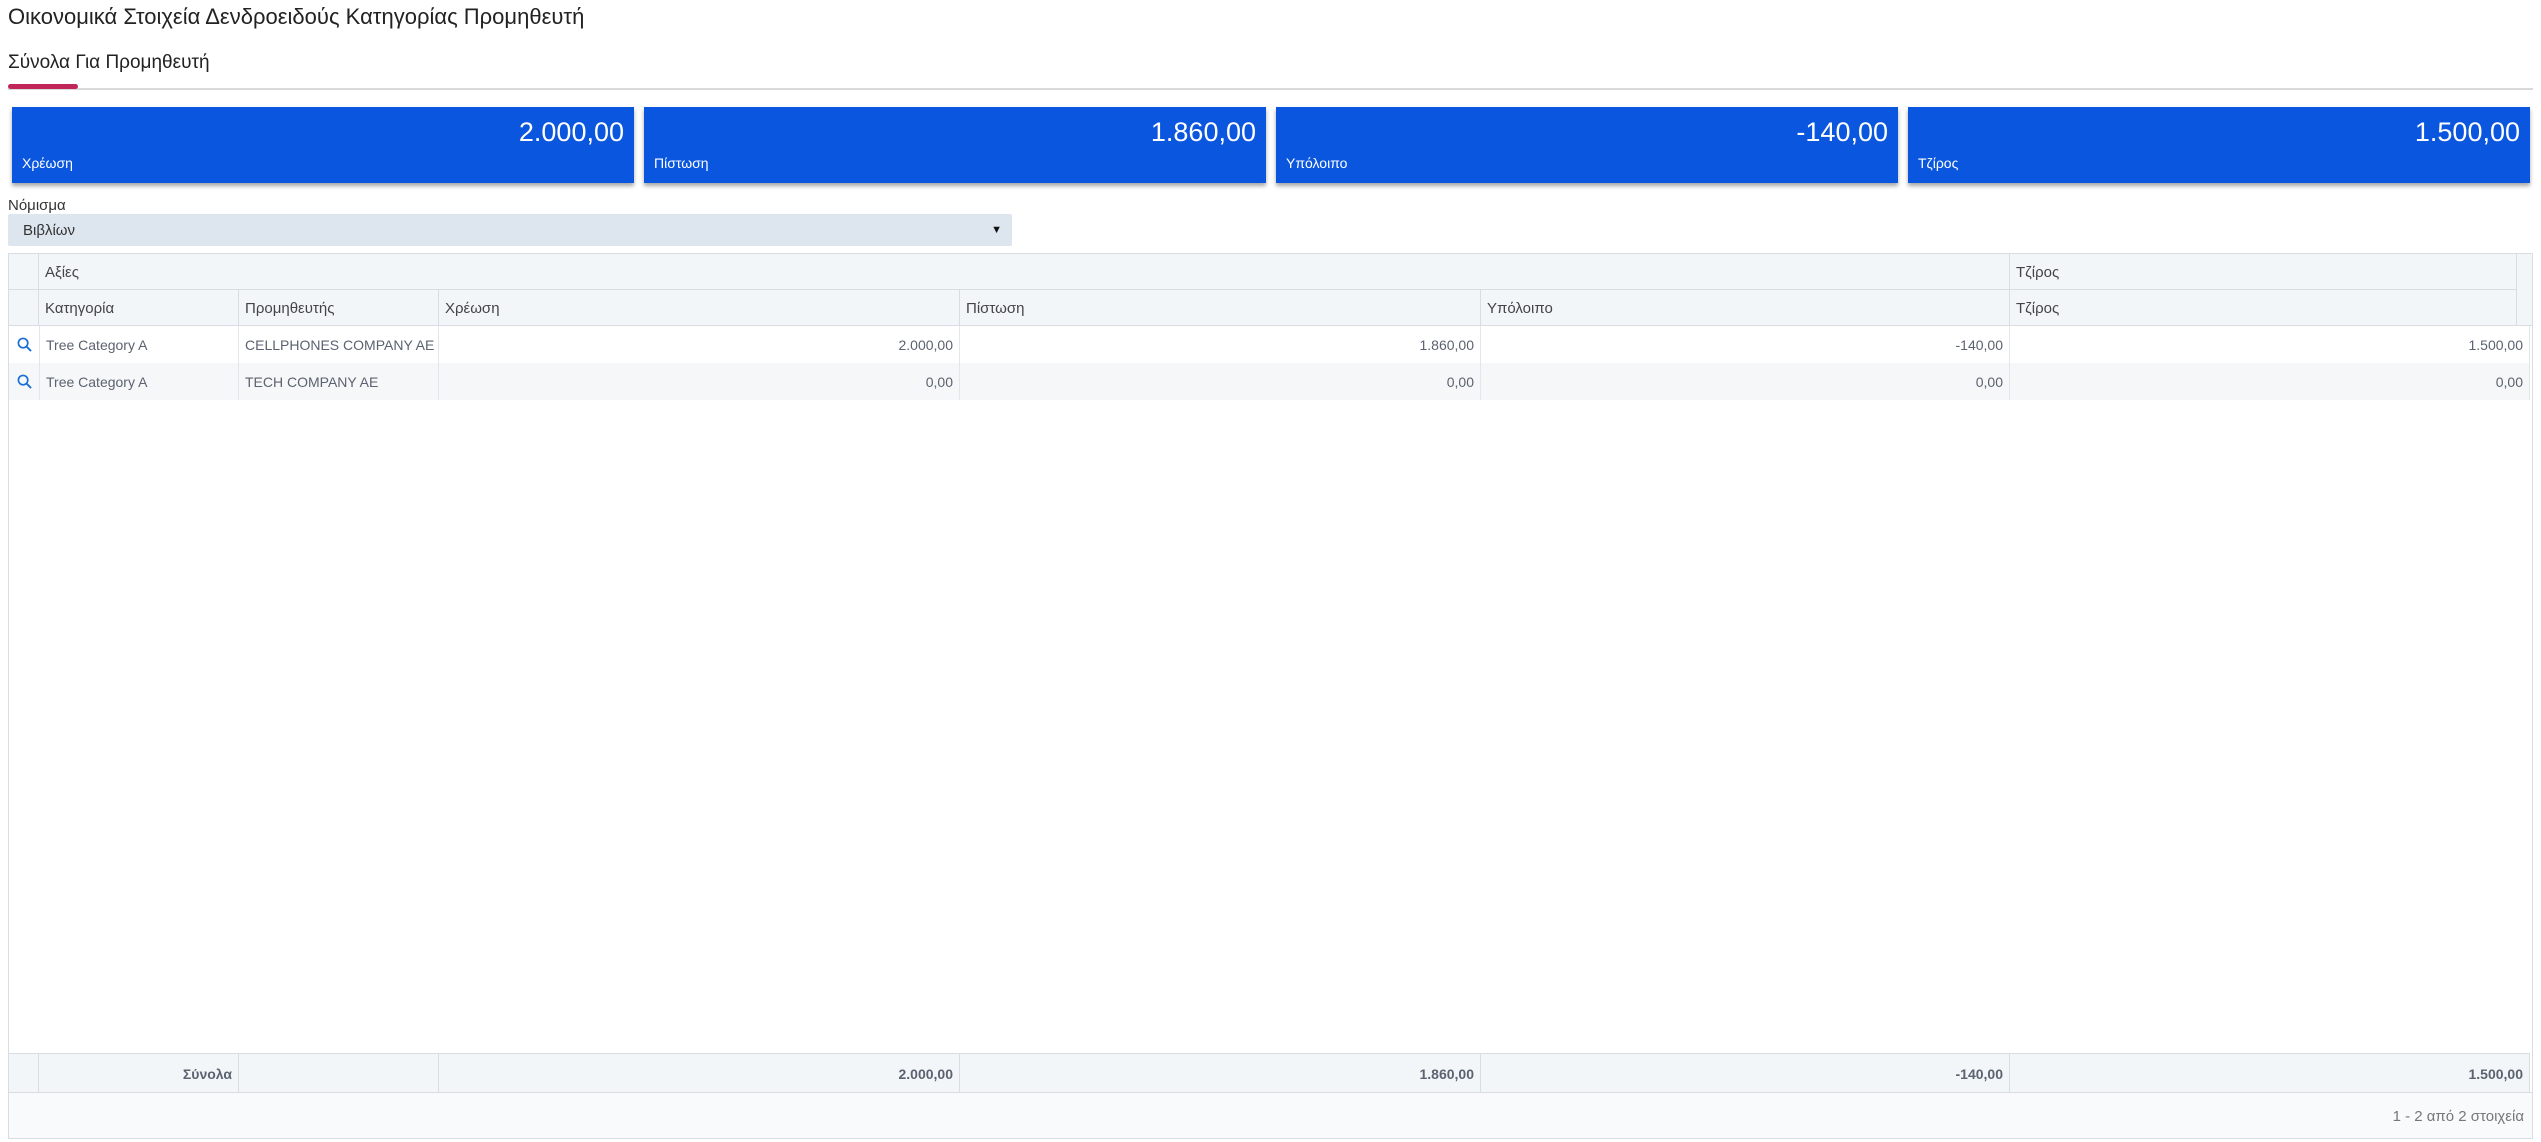 Image resolution: width=2541 pixels, height=1142 pixels. What do you see at coordinates (24, 1072) in the screenshot?
I see `totals-spacer` at bounding box center [24, 1072].